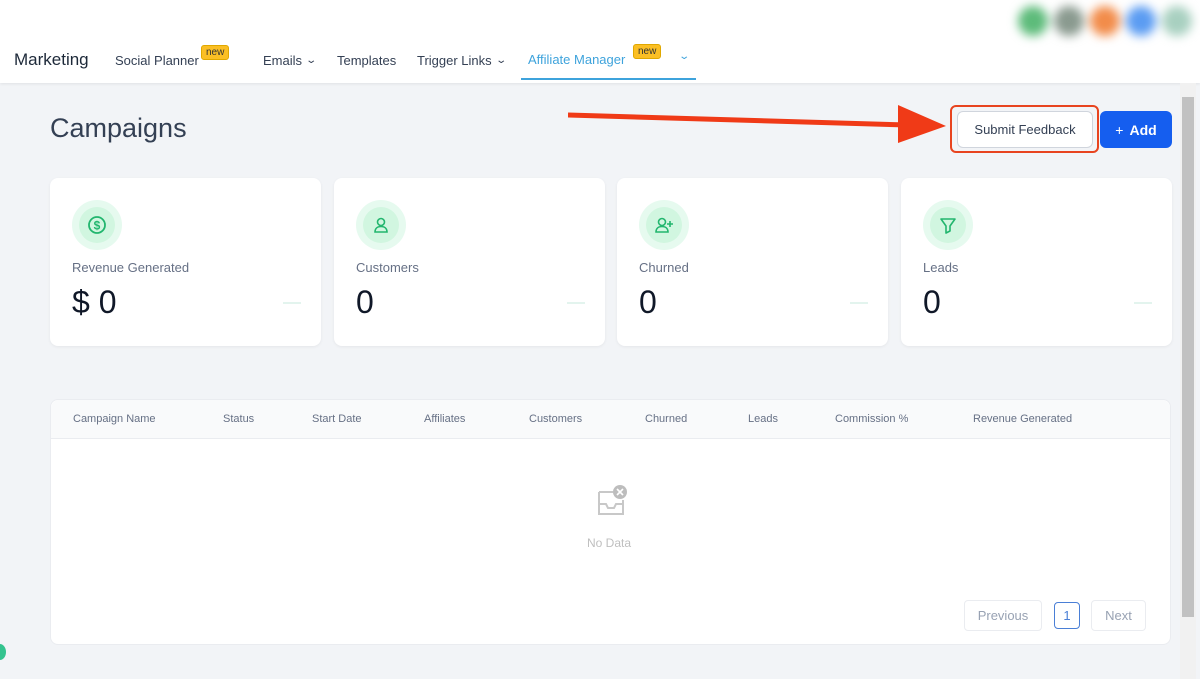  I want to click on column-header: Start Date, so click(337, 419).